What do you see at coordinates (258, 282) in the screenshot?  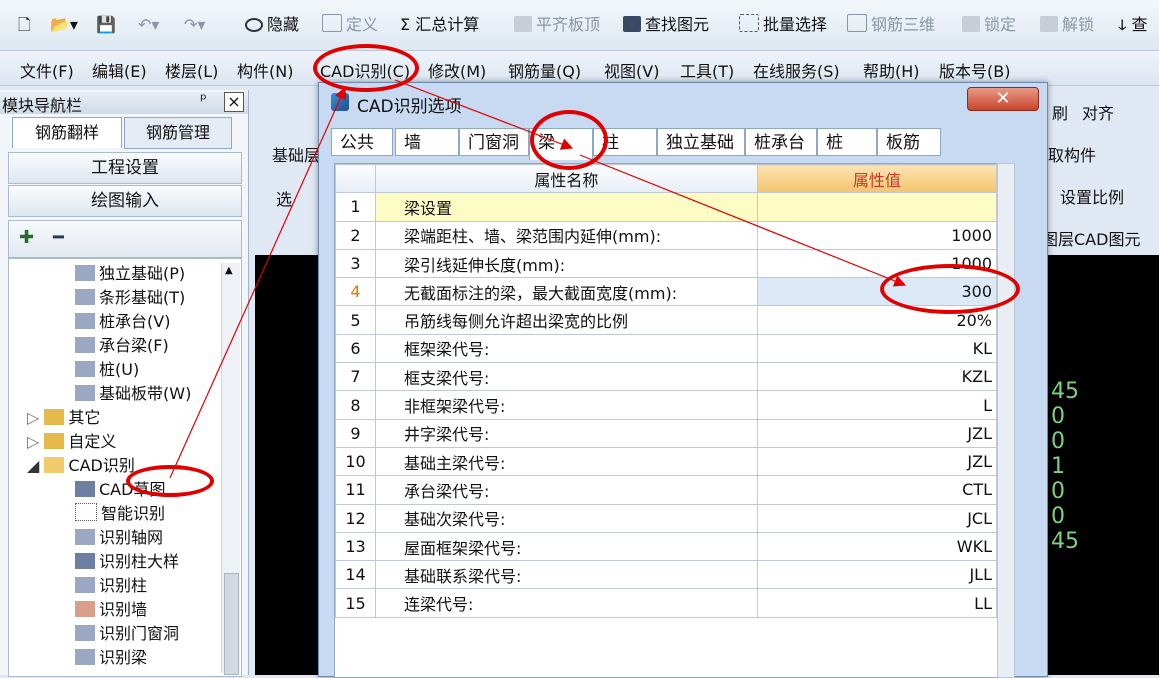 I see `arrow-to-menu` at bounding box center [258, 282].